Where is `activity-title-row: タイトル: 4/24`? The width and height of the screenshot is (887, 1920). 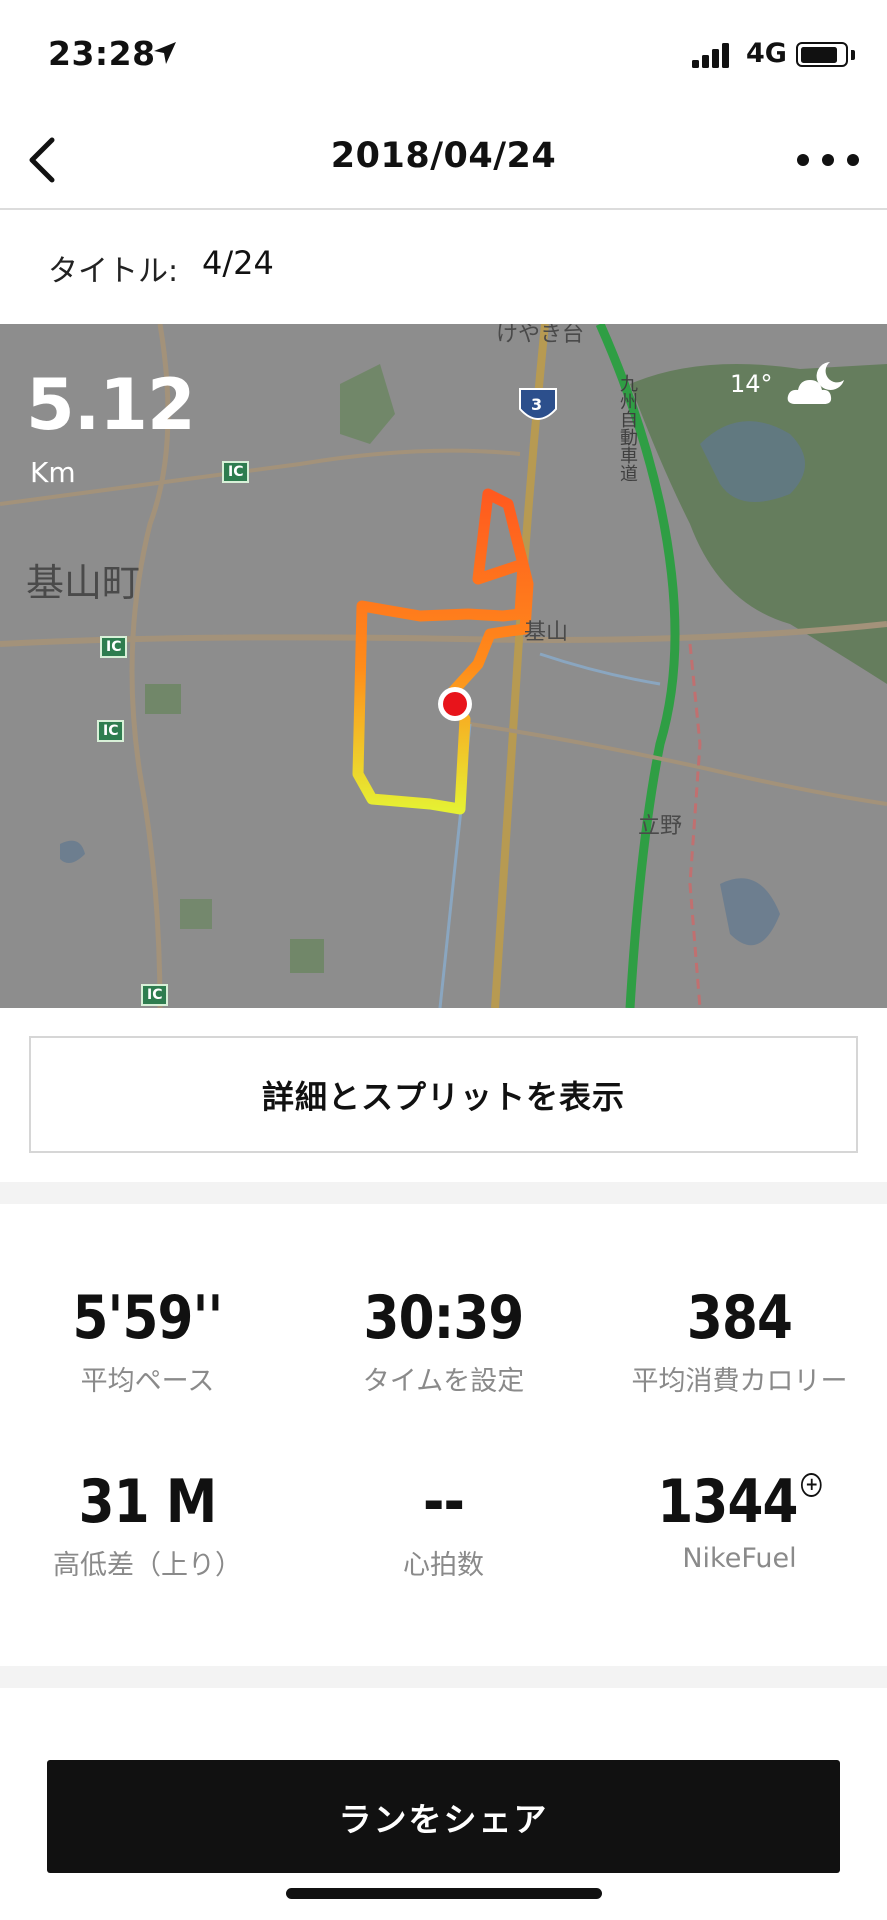 activity-title-row: タイトル: 4/24 is located at coordinates (443, 268).